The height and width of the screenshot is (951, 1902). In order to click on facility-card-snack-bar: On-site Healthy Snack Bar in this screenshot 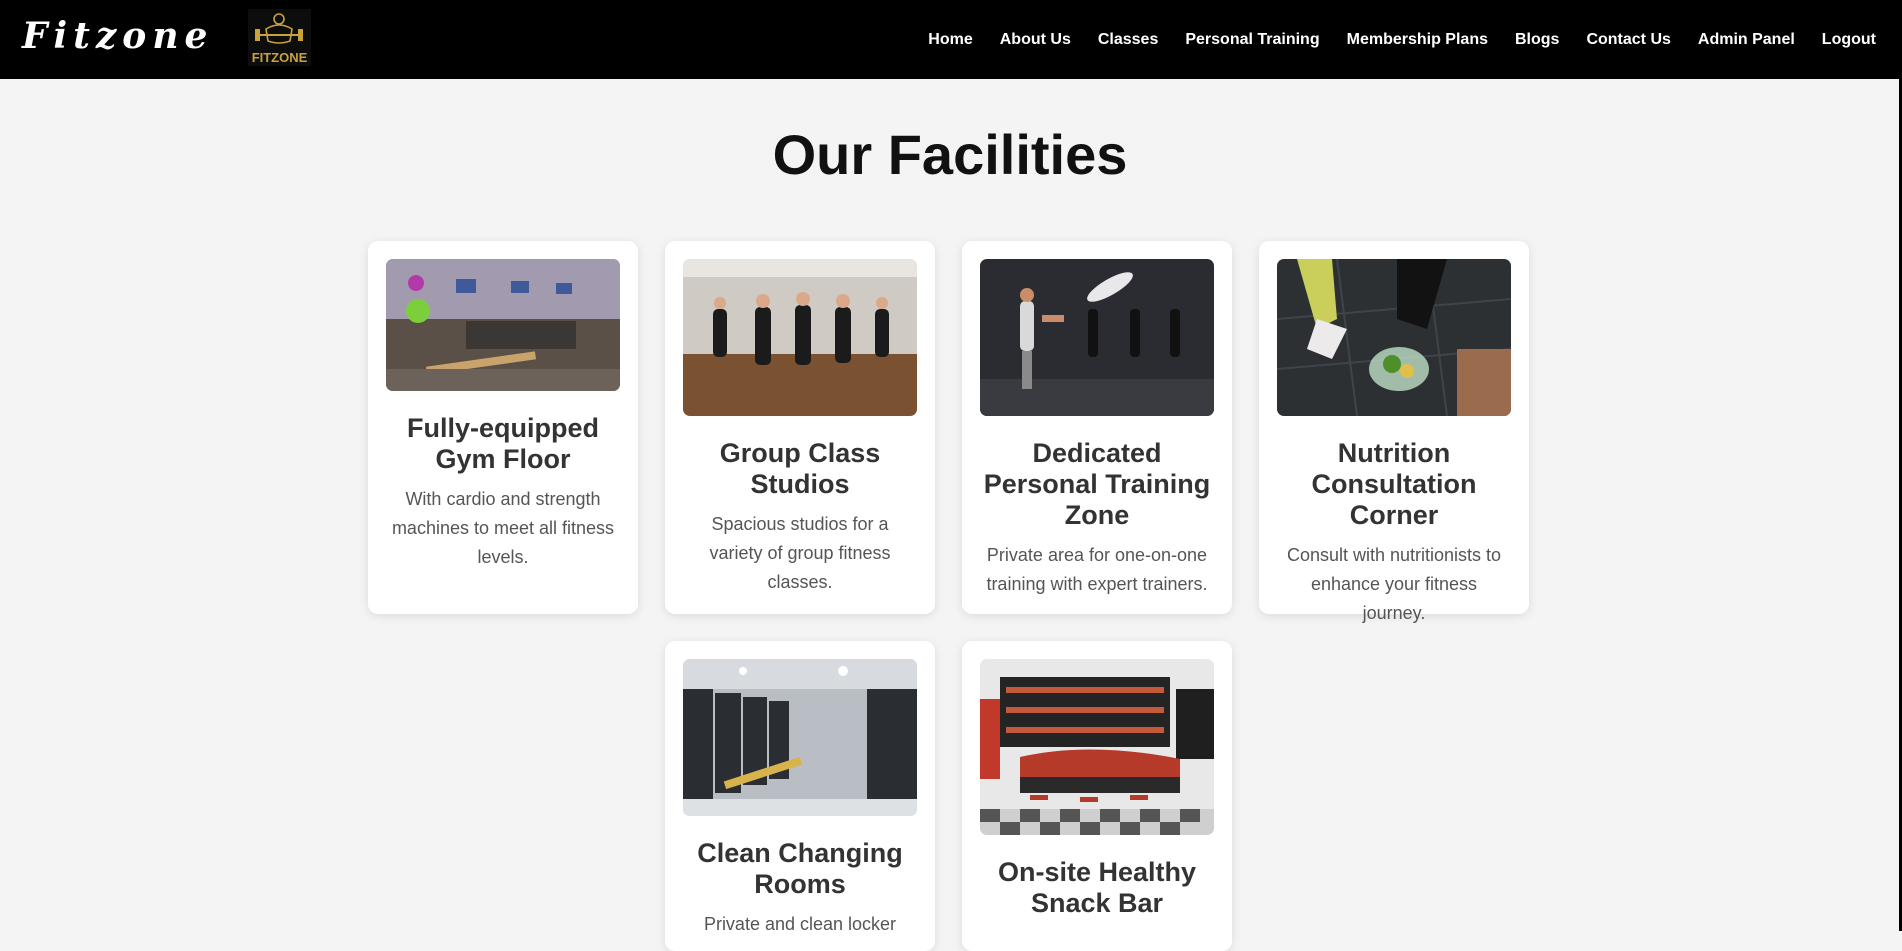, I will do `click(1097, 796)`.